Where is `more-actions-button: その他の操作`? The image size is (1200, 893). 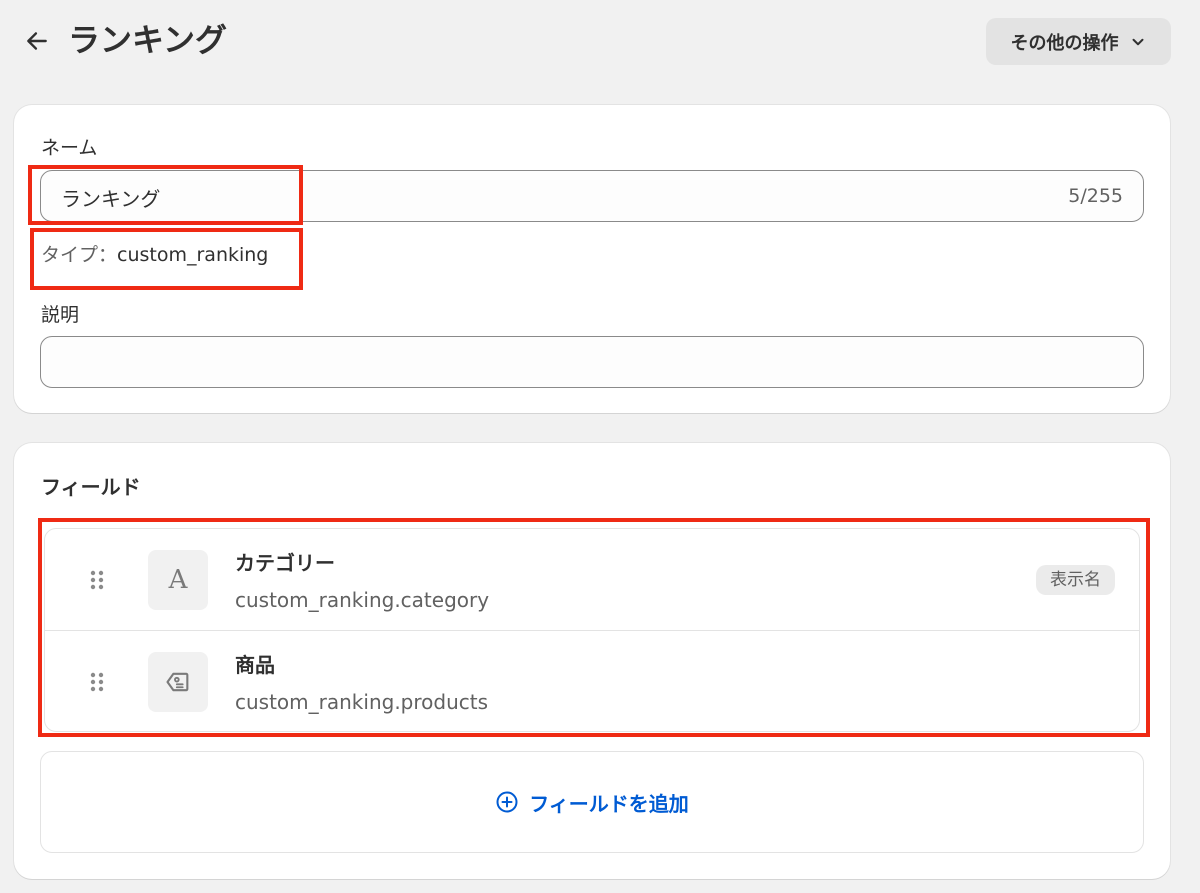
more-actions-button: その他の操作 is located at coordinates (1078, 41).